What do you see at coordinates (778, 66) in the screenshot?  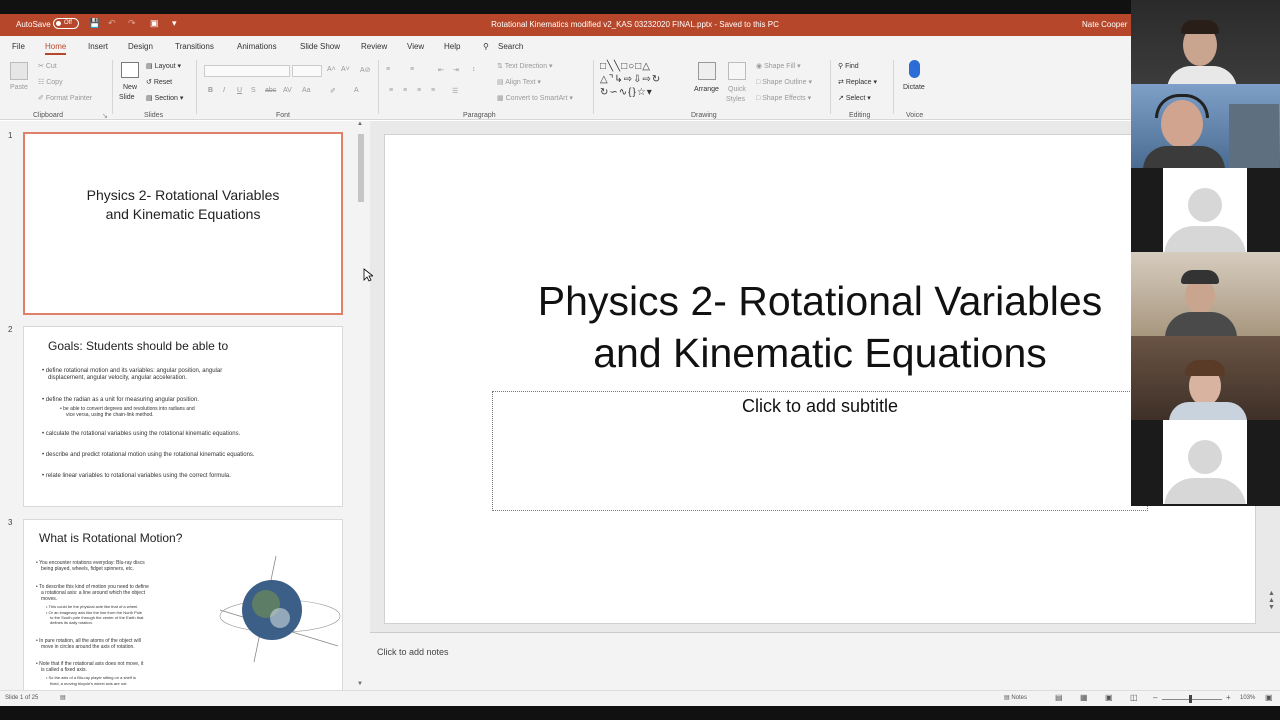 I see `shape-fill-button: ◉ Shape Fill ▾` at bounding box center [778, 66].